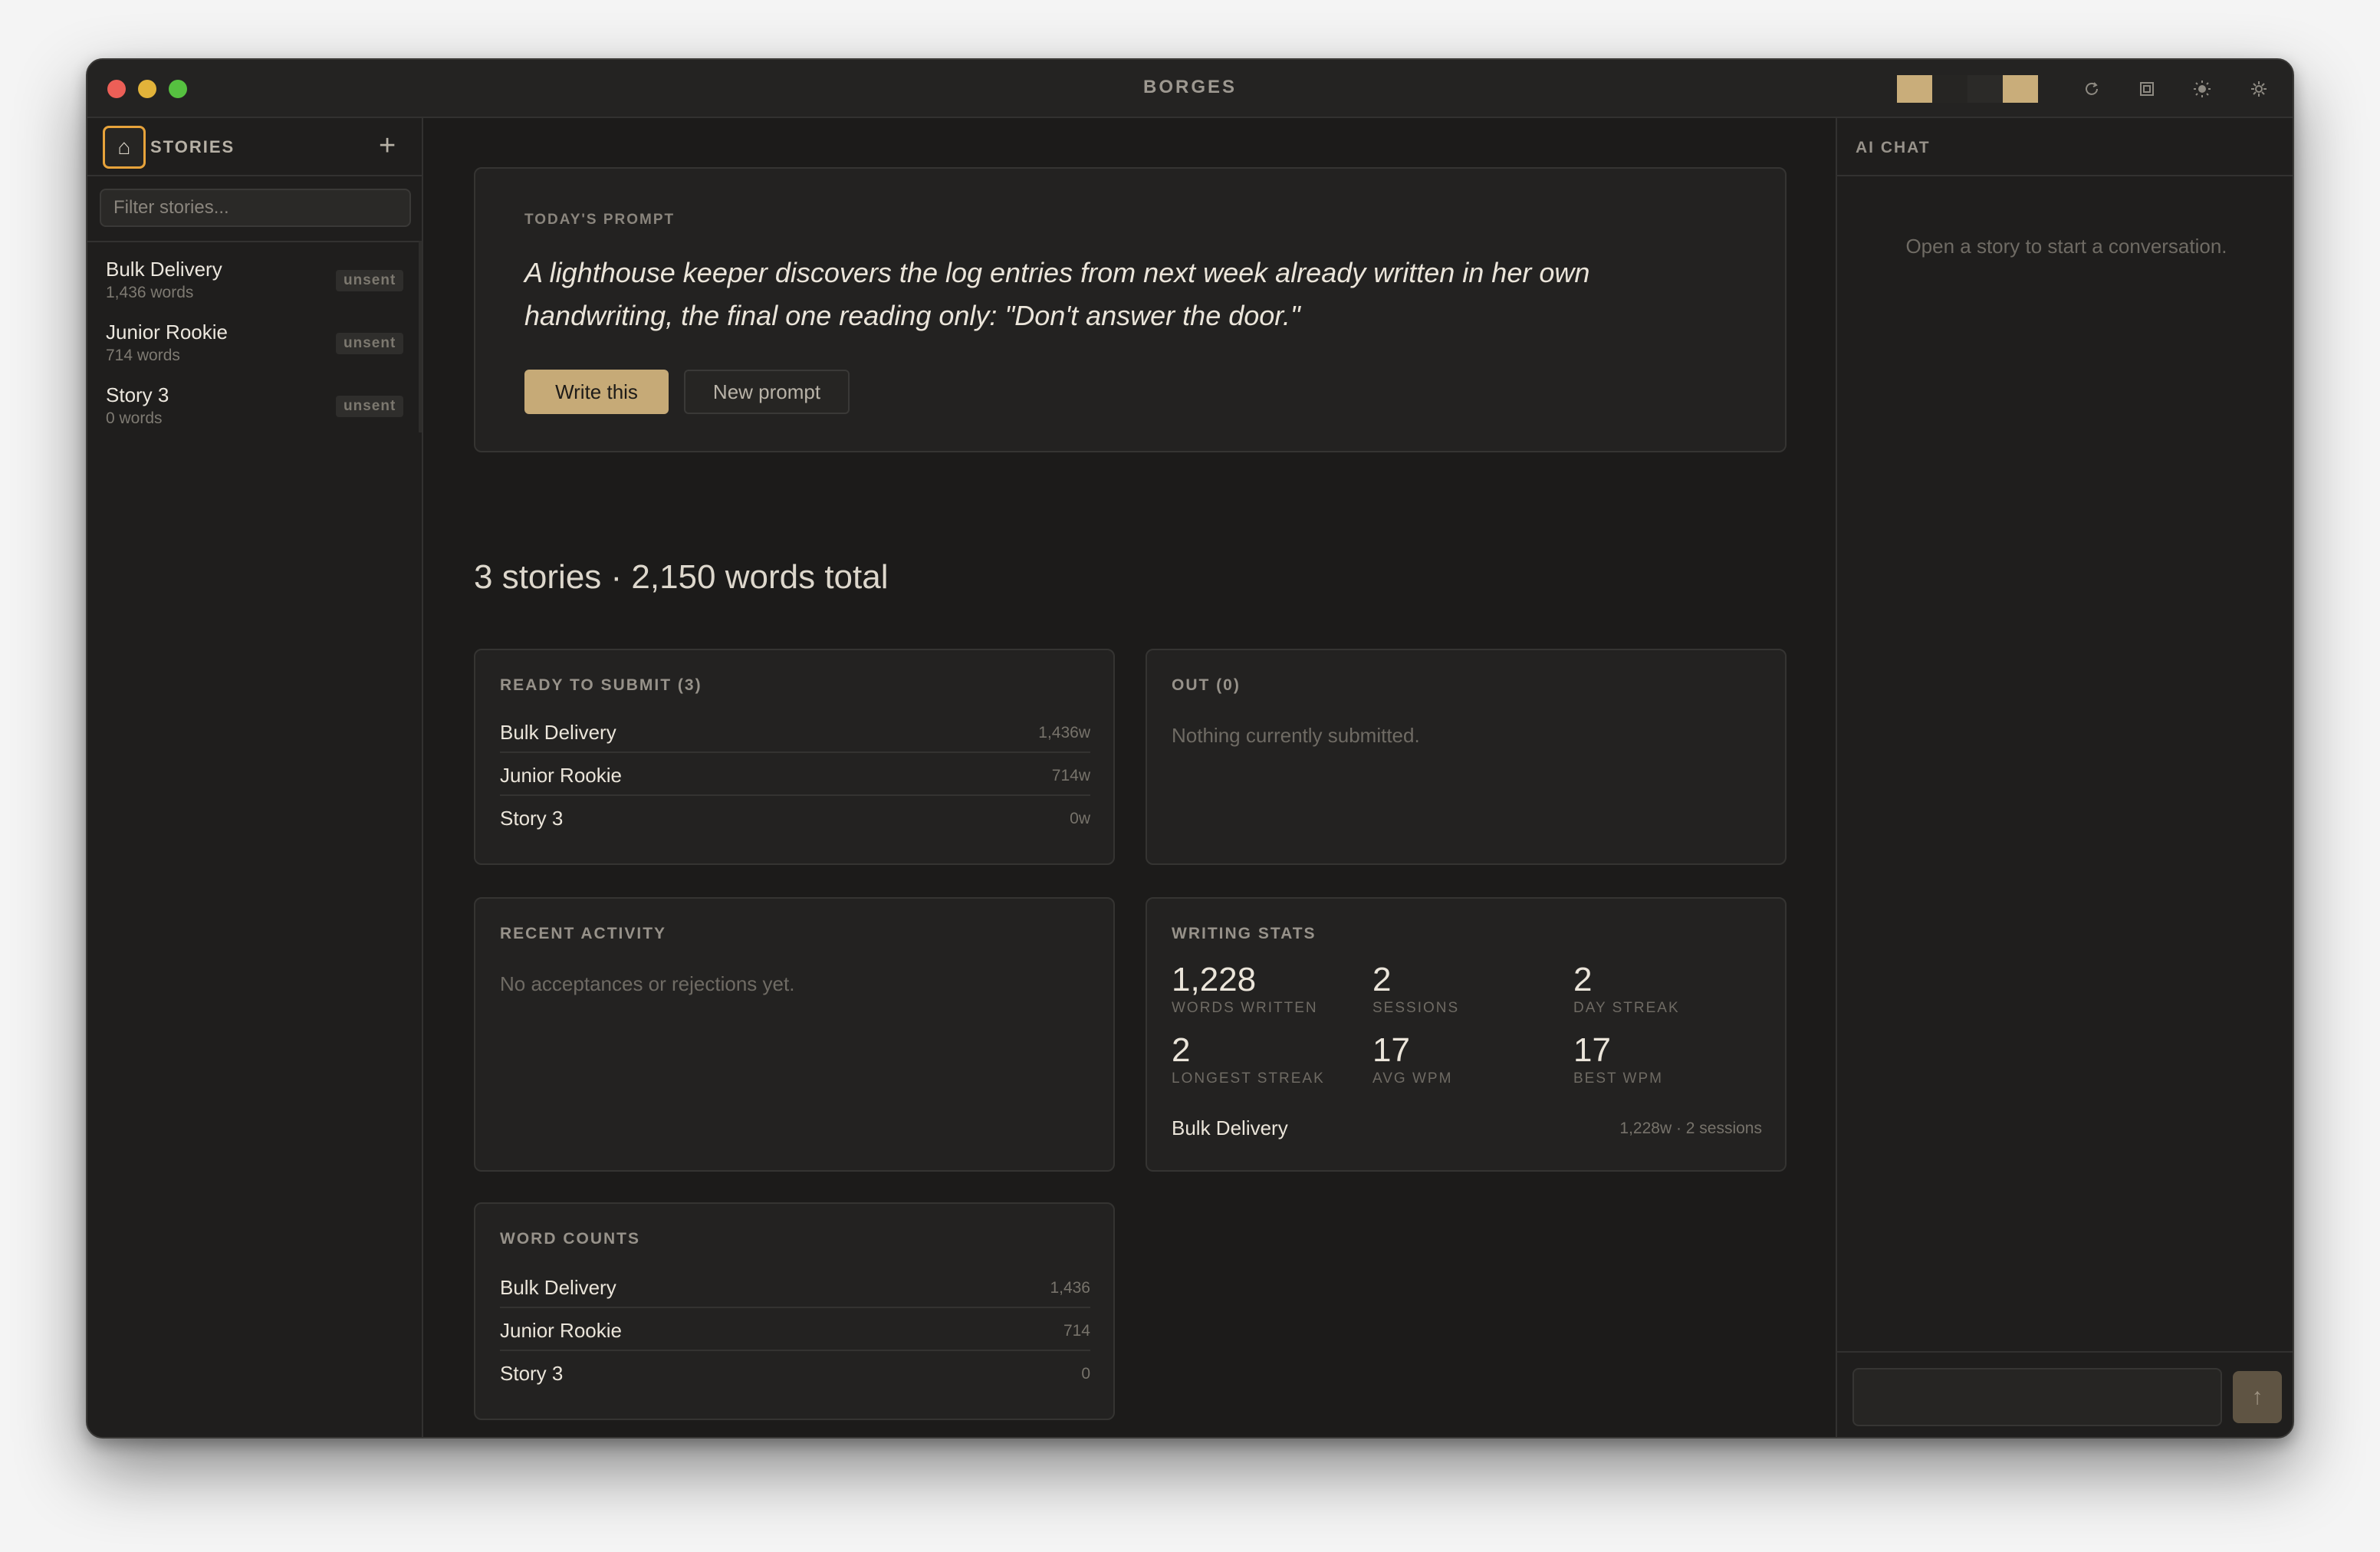  I want to click on gear-icon, so click(2259, 89).